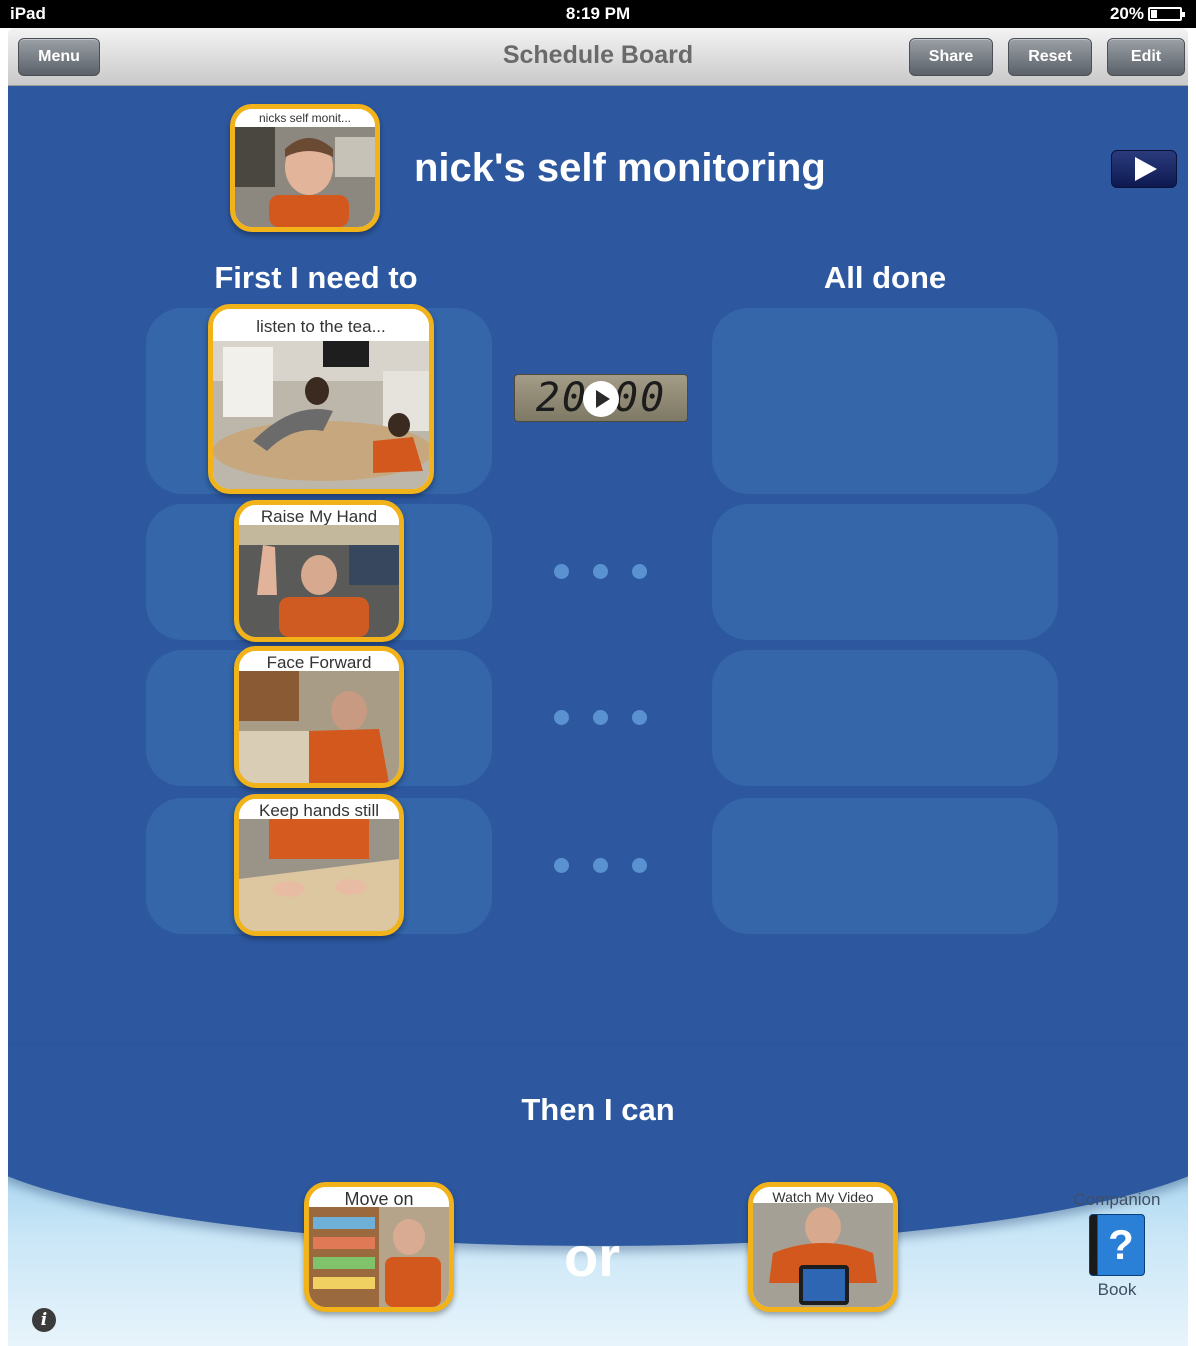 The height and width of the screenshot is (1346, 1196). I want to click on battery-percent: 20%, so click(1126, 13).